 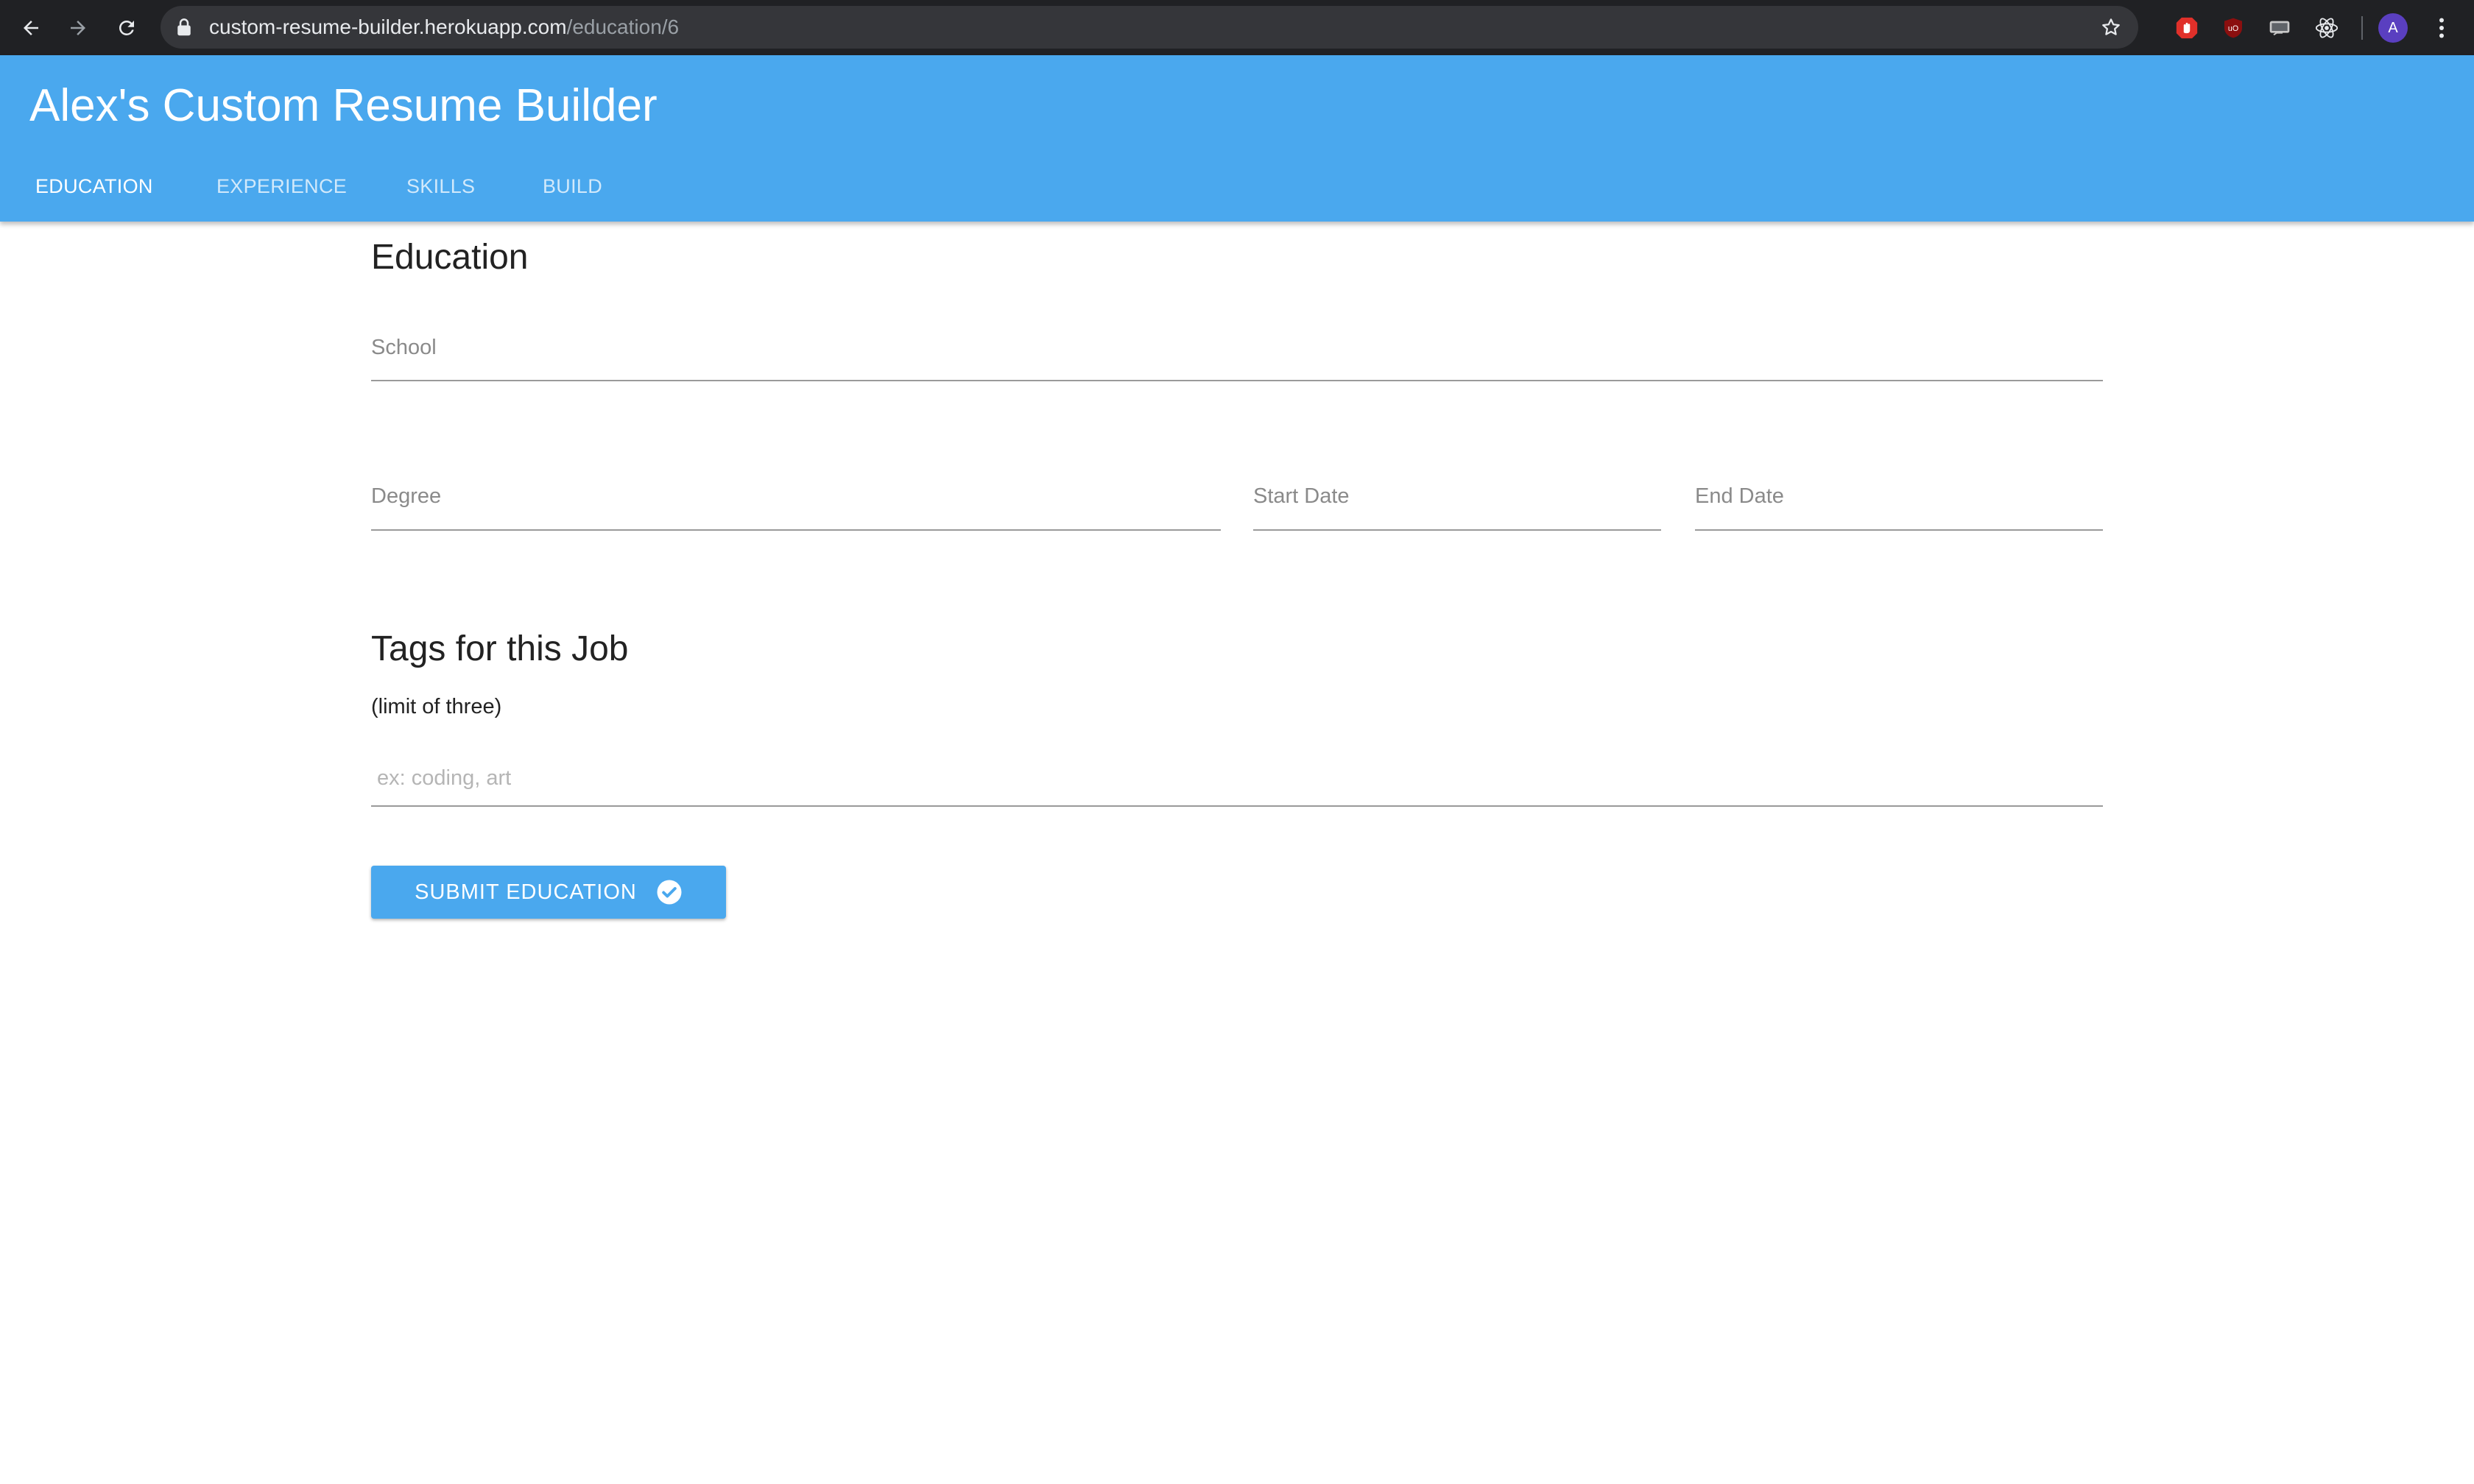 What do you see at coordinates (184, 29) in the screenshot?
I see `lock-icon` at bounding box center [184, 29].